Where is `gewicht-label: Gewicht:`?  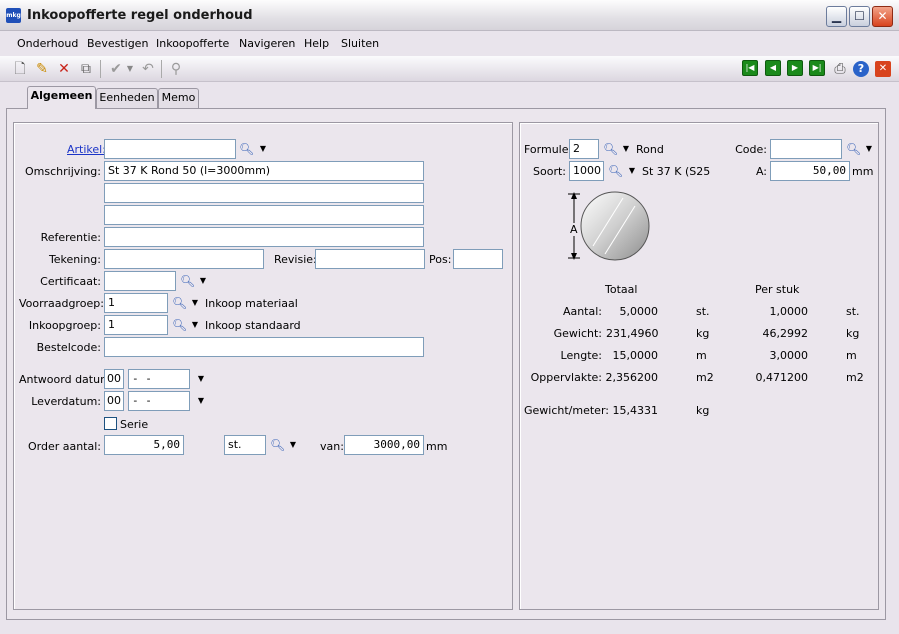 gewicht-label: Gewicht: is located at coordinates (577, 333).